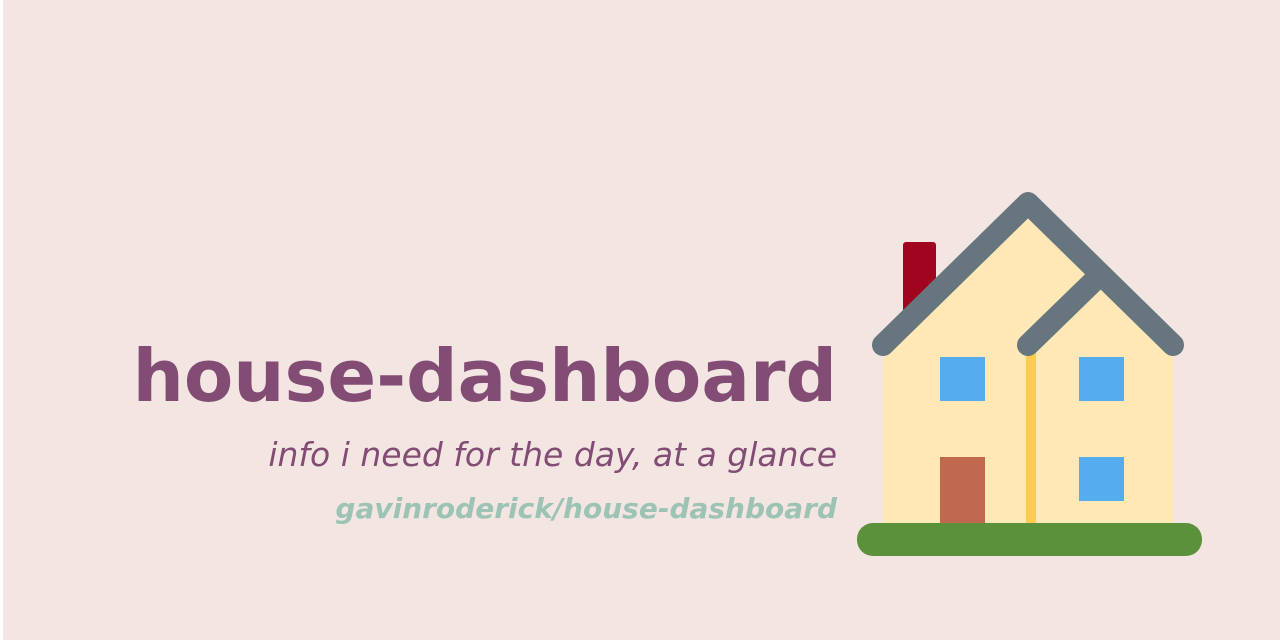 The image size is (1280, 640). Describe the element at coordinates (484, 376) in the screenshot. I see `page-title: house-dashboard` at that location.